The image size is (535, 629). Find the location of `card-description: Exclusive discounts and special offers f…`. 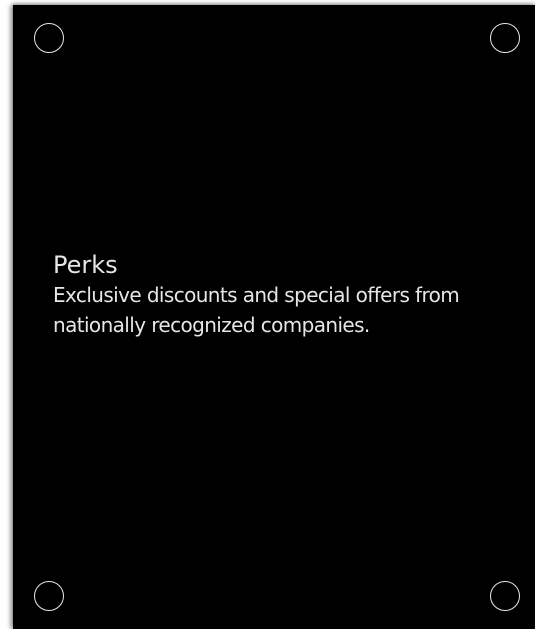

card-description: Exclusive discounts and special offers f… is located at coordinates (256, 310).